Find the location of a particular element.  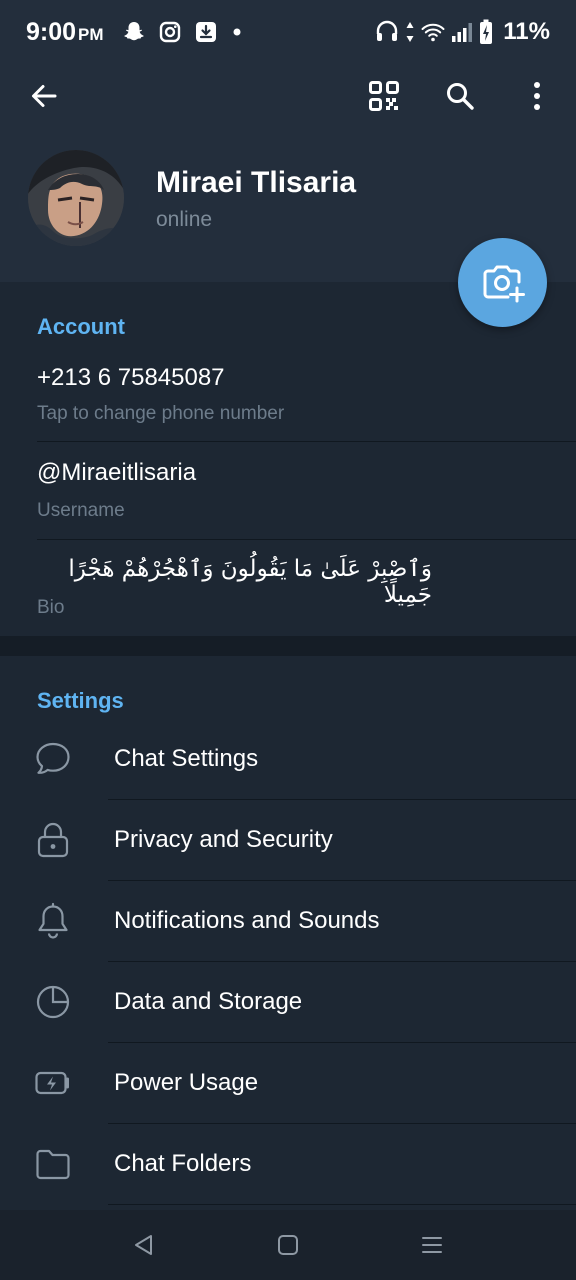

settings-item-notifications-sounds: Notifications and Sounds is located at coordinates (288, 922).